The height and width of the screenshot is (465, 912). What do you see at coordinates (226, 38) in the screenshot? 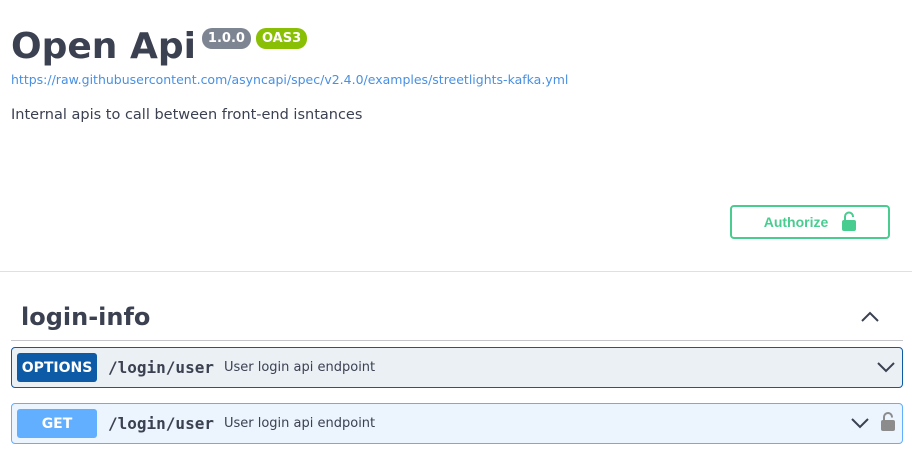
I see `version-badge: 1.0.0` at bounding box center [226, 38].